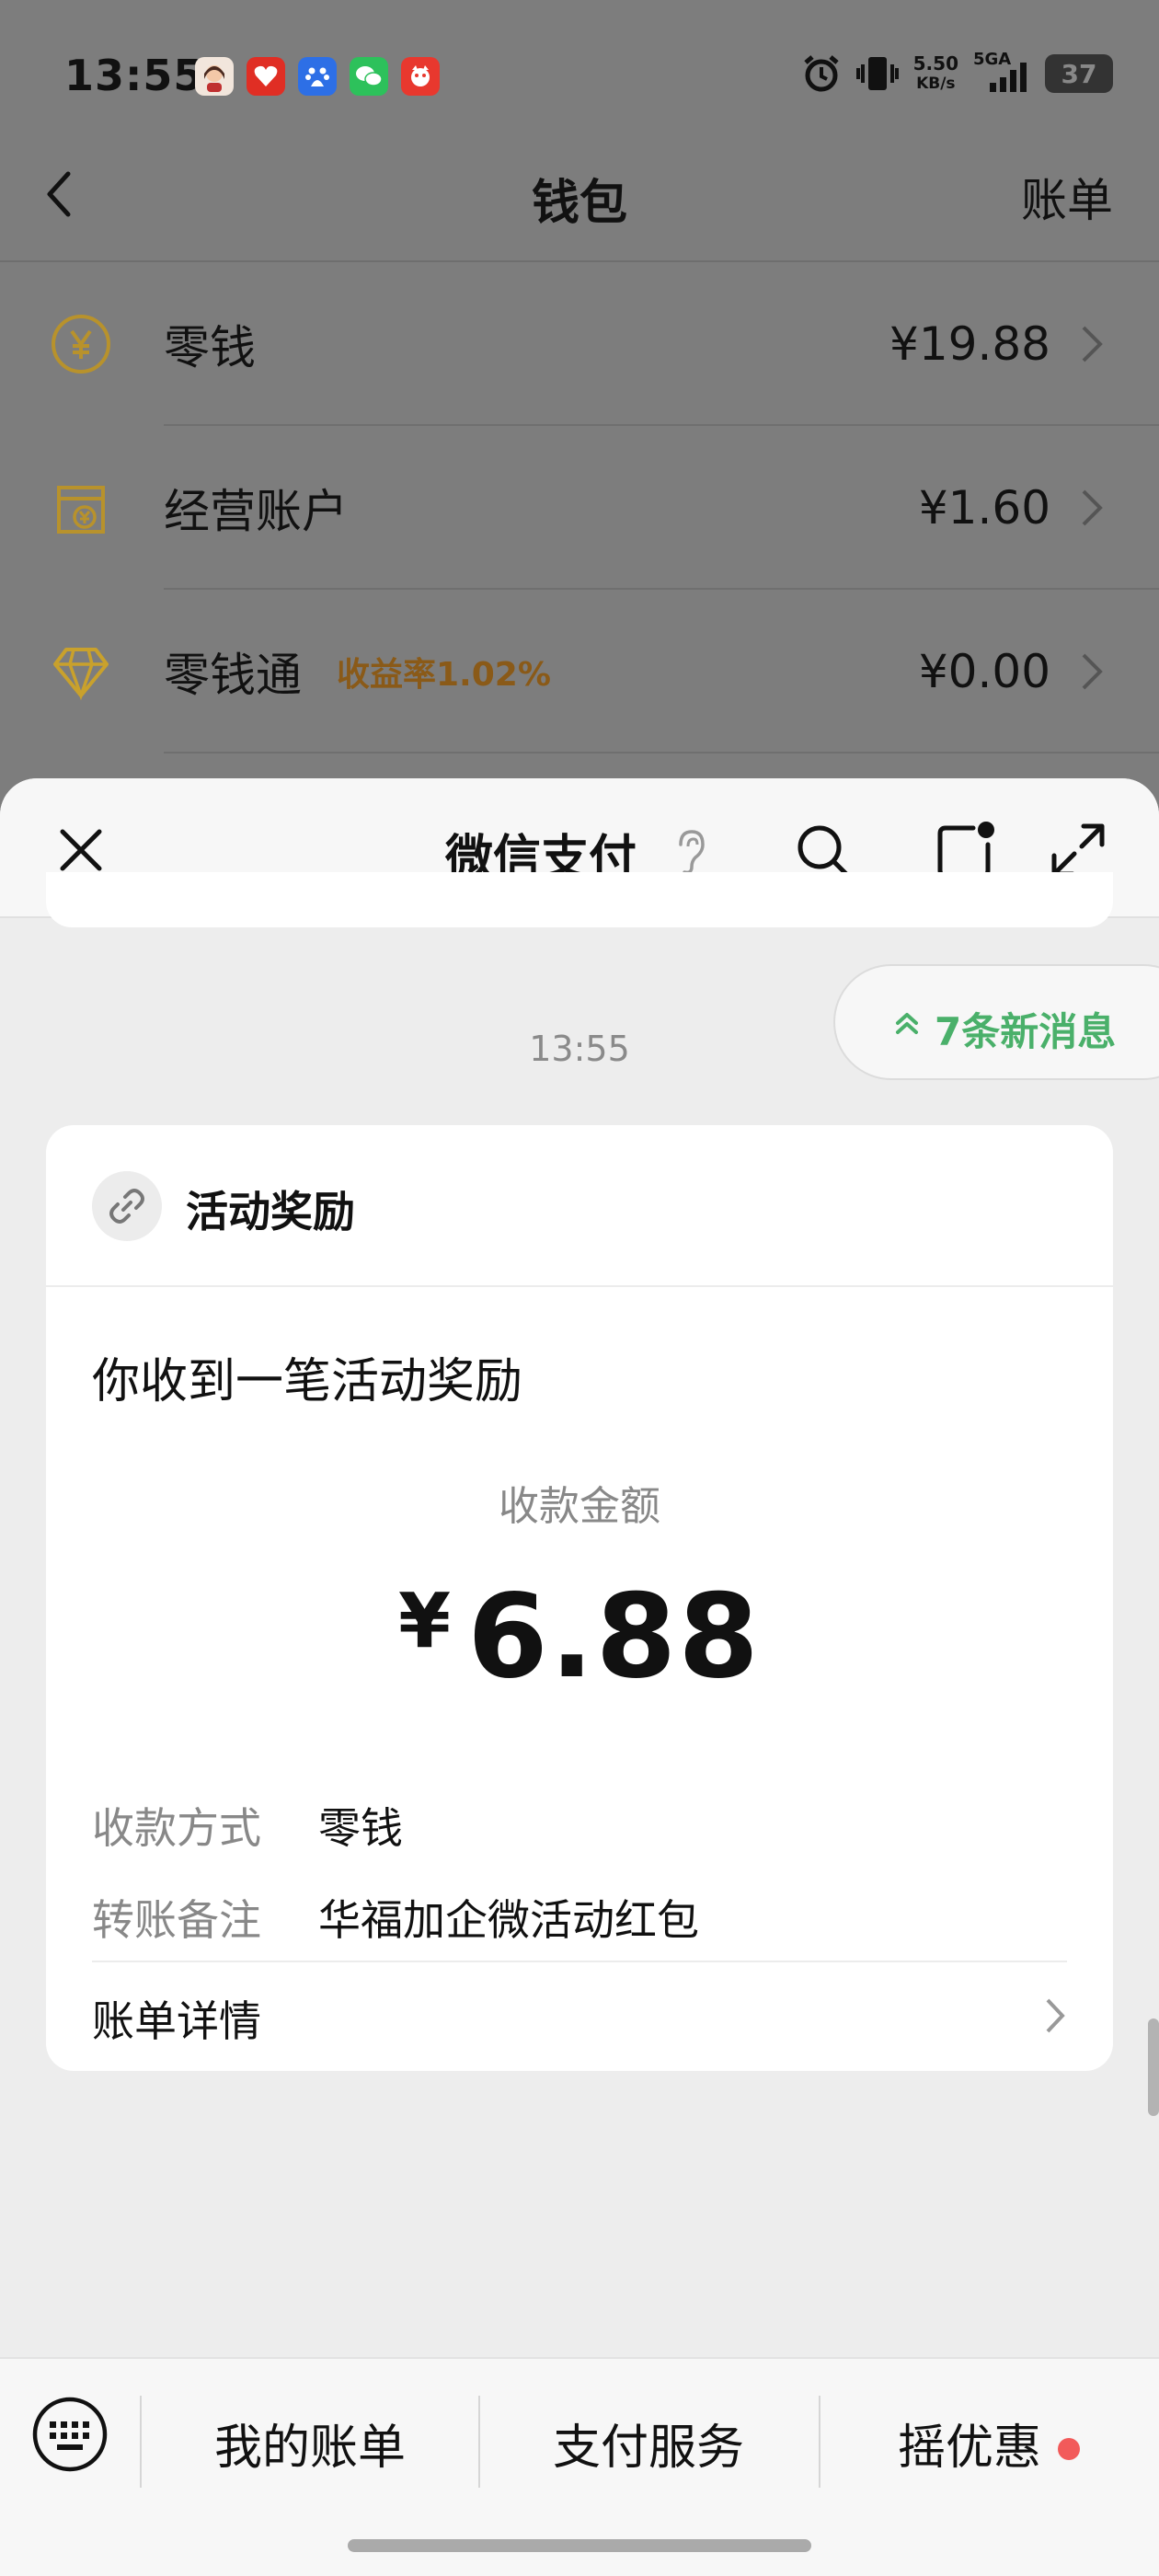 The height and width of the screenshot is (2576, 1159). I want to click on remark-row: 转账备注 华福加企微活动红包, so click(395, 1917).